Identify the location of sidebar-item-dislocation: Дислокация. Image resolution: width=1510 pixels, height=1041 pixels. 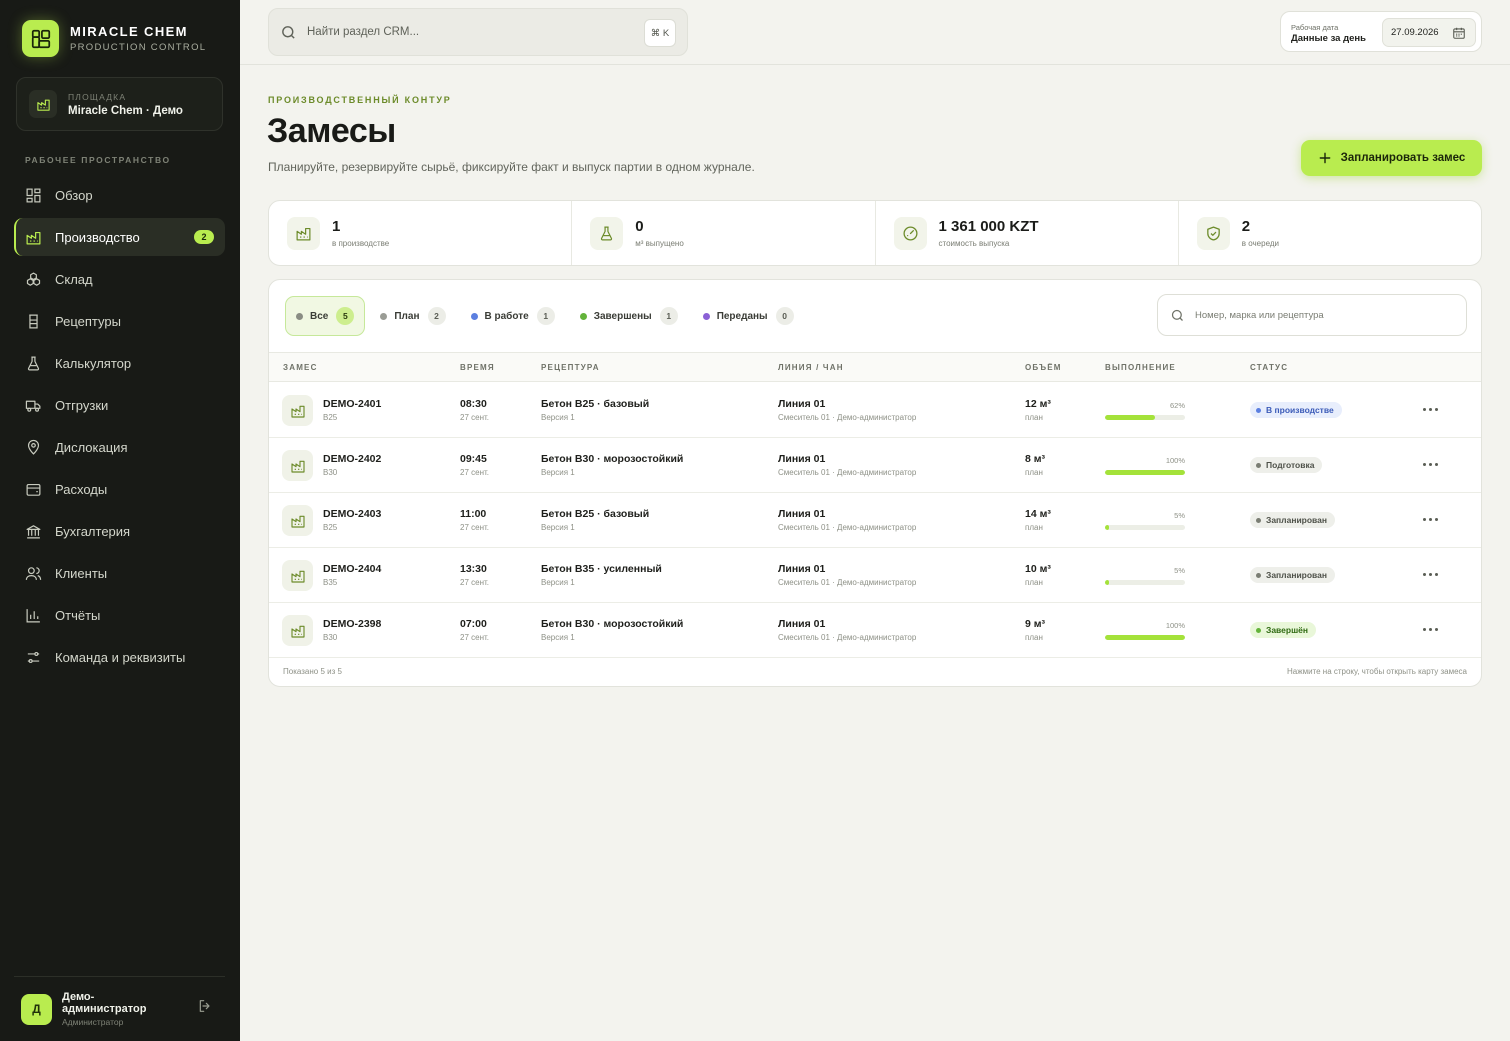
(119, 447).